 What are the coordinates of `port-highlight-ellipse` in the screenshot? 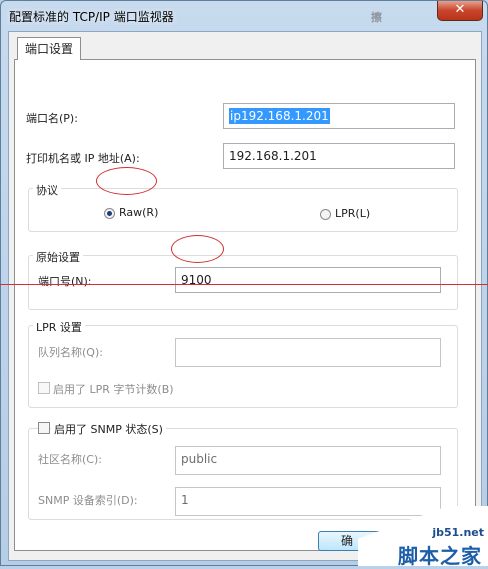 It's located at (197, 249).